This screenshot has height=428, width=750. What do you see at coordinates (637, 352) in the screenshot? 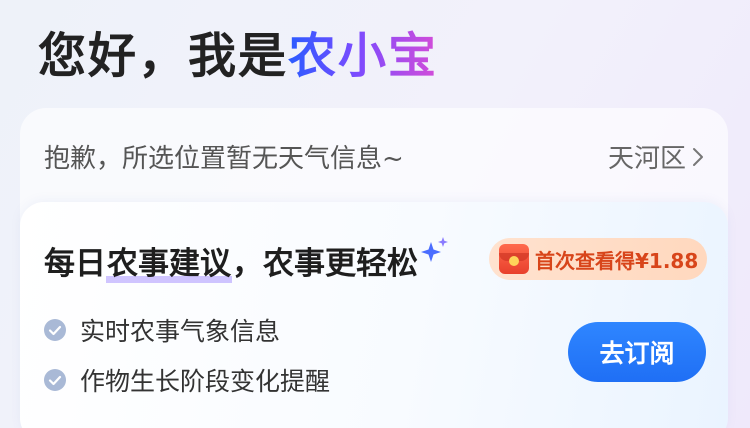
I see `subscribe-button: 去订阅` at bounding box center [637, 352].